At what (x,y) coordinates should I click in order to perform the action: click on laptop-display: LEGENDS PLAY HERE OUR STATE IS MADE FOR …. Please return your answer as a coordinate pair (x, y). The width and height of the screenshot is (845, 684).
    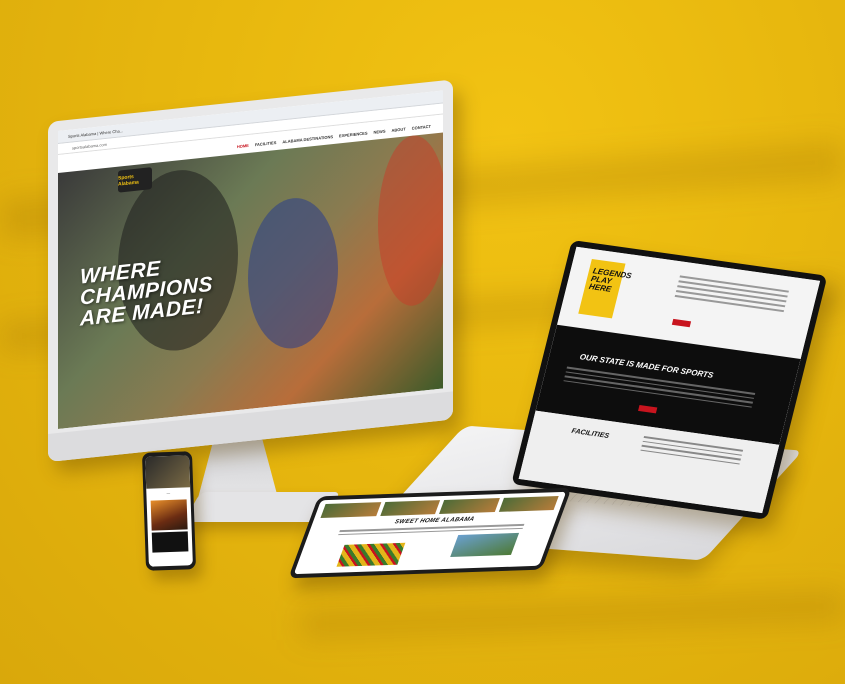
    Looking at the image, I should click on (669, 380).